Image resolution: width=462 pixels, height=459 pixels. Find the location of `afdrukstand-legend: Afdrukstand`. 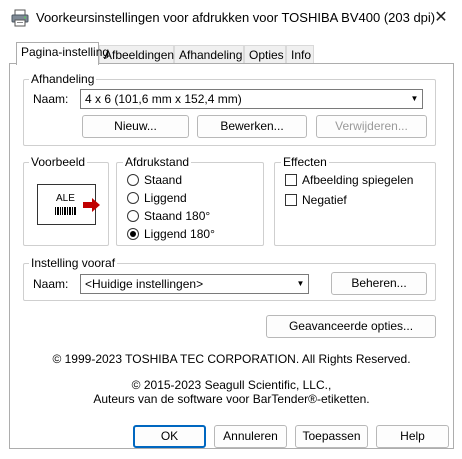

afdrukstand-legend: Afdrukstand is located at coordinates (157, 162).